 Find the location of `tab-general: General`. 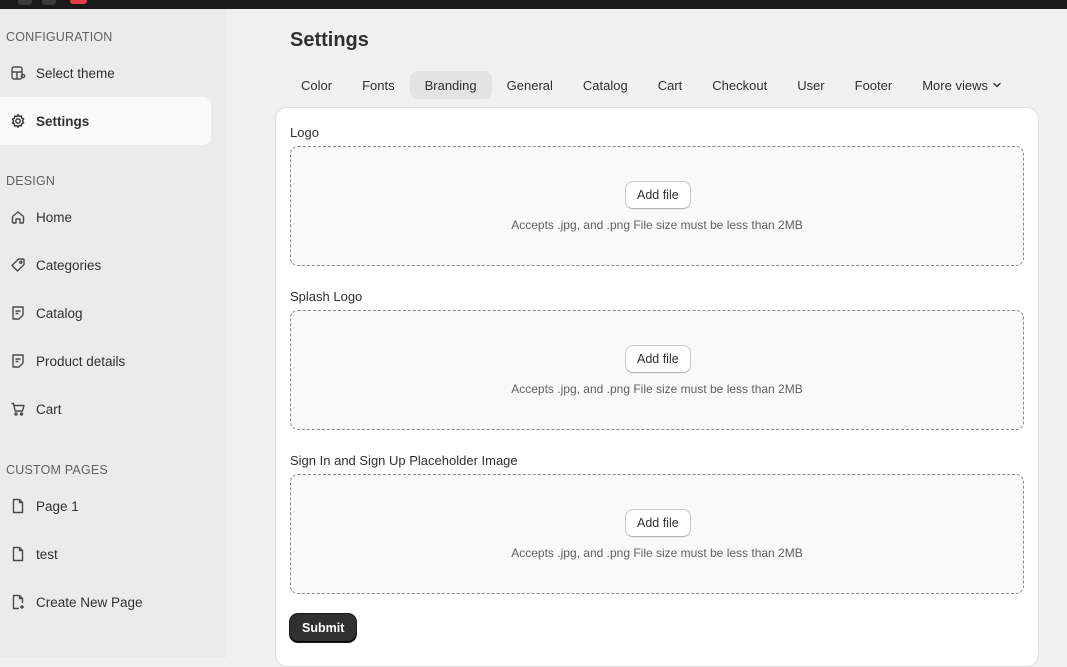

tab-general: General is located at coordinates (530, 85).